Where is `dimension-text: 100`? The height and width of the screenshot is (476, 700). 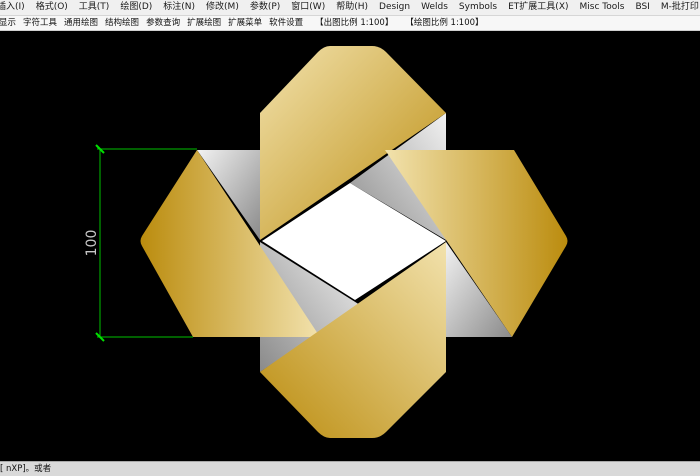 dimension-text: 100 is located at coordinates (92, 243).